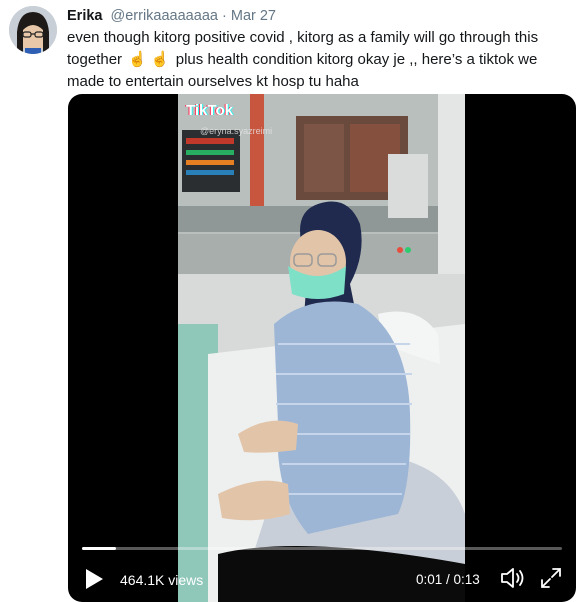 The width and height of the screenshot is (577, 602). What do you see at coordinates (84, 16) in the screenshot?
I see `author-name: Erika` at bounding box center [84, 16].